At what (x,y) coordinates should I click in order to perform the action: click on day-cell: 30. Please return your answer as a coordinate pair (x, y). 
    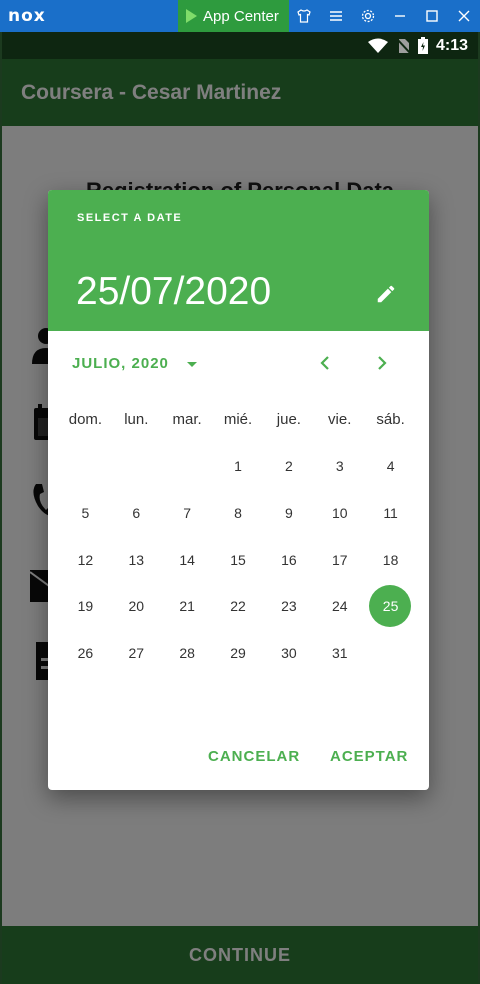
    Looking at the image, I should click on (288, 653).